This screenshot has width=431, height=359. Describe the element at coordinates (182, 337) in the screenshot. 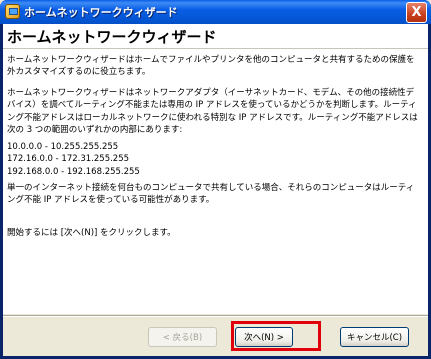

I see `back-button: < 戻る(B)` at that location.